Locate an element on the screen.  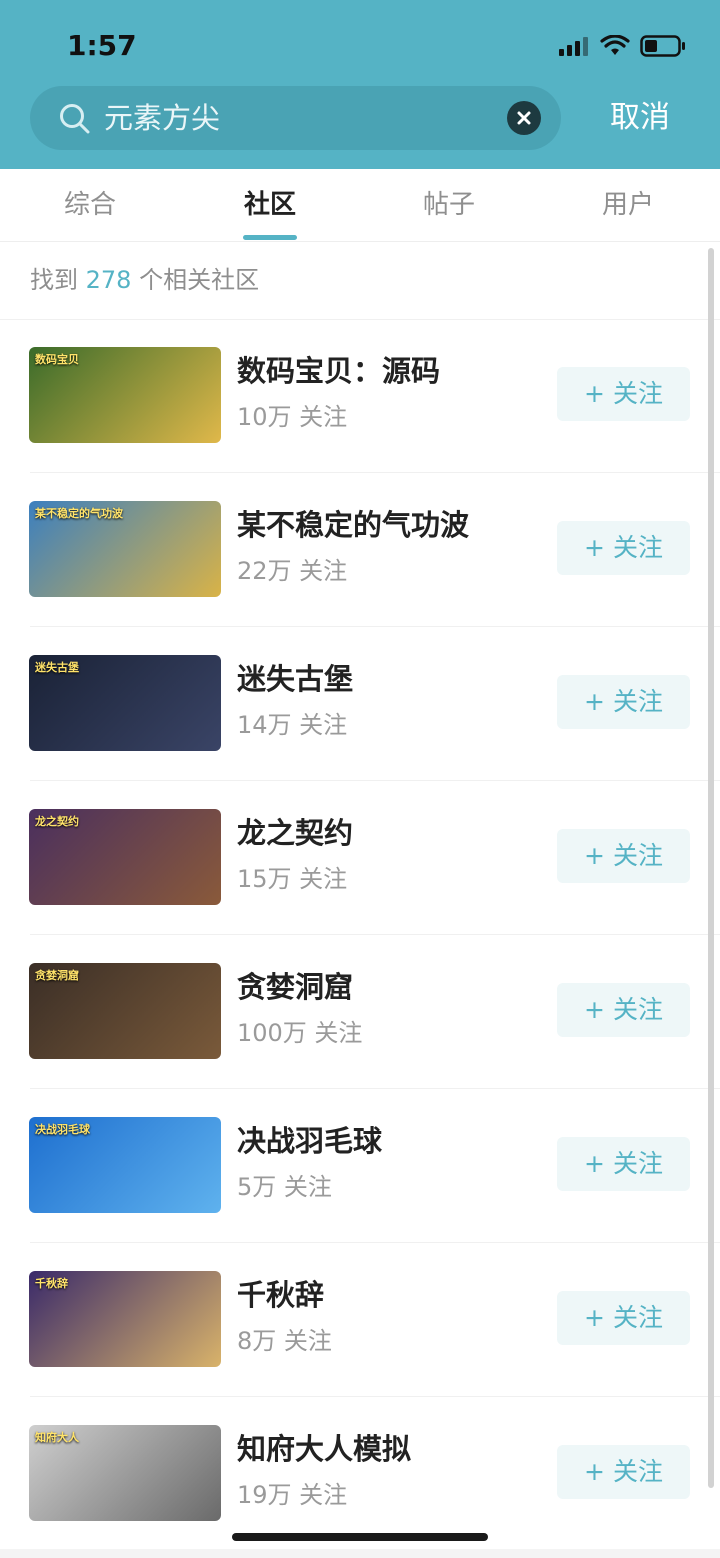
community-row: 迷失古堡 迷失古堡 14万 关注 + 关注 is located at coordinates (360, 704).